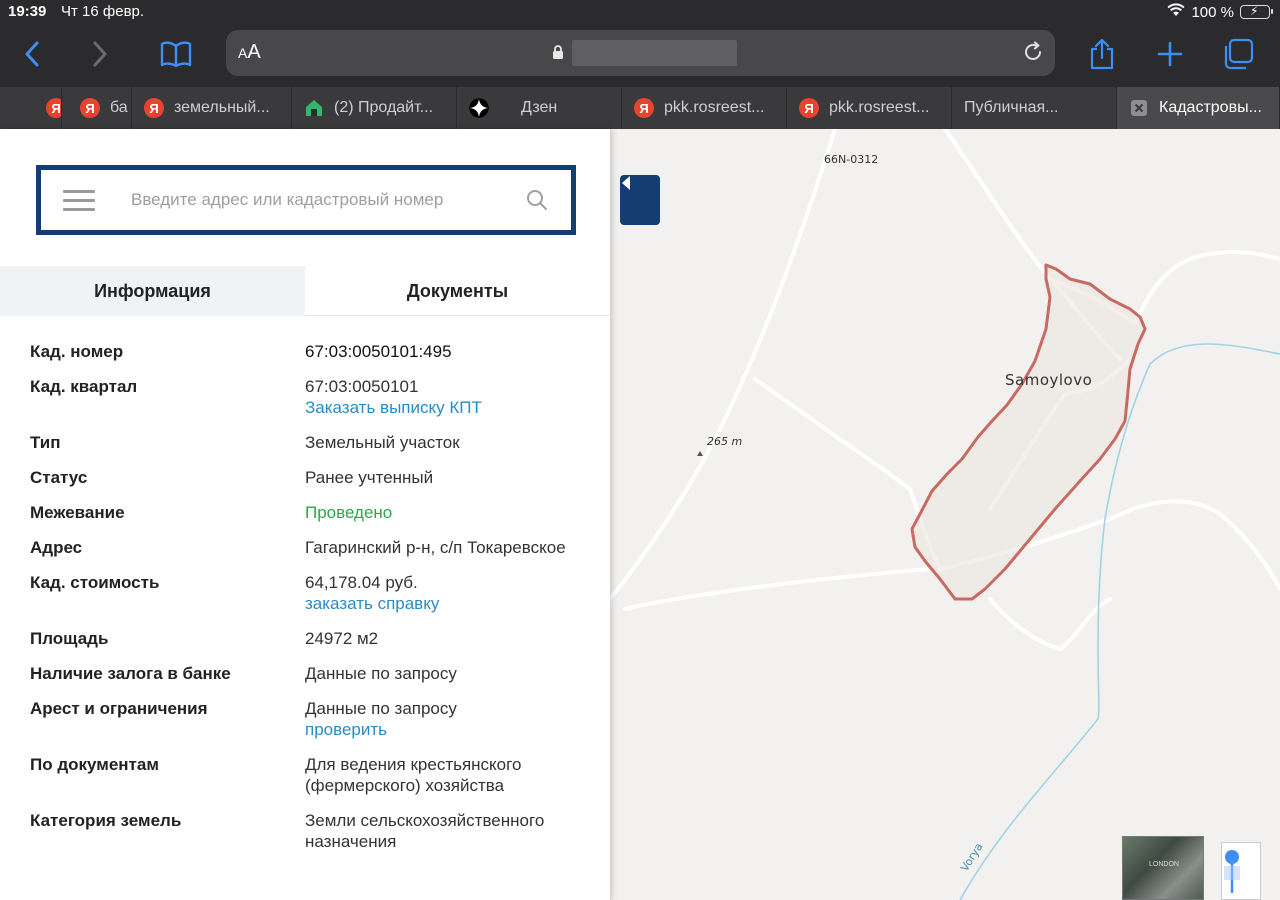 This screenshot has width=1280, height=900. Describe the element at coordinates (851, 159) in the screenshot. I see `road-label: 66N-0312` at that location.